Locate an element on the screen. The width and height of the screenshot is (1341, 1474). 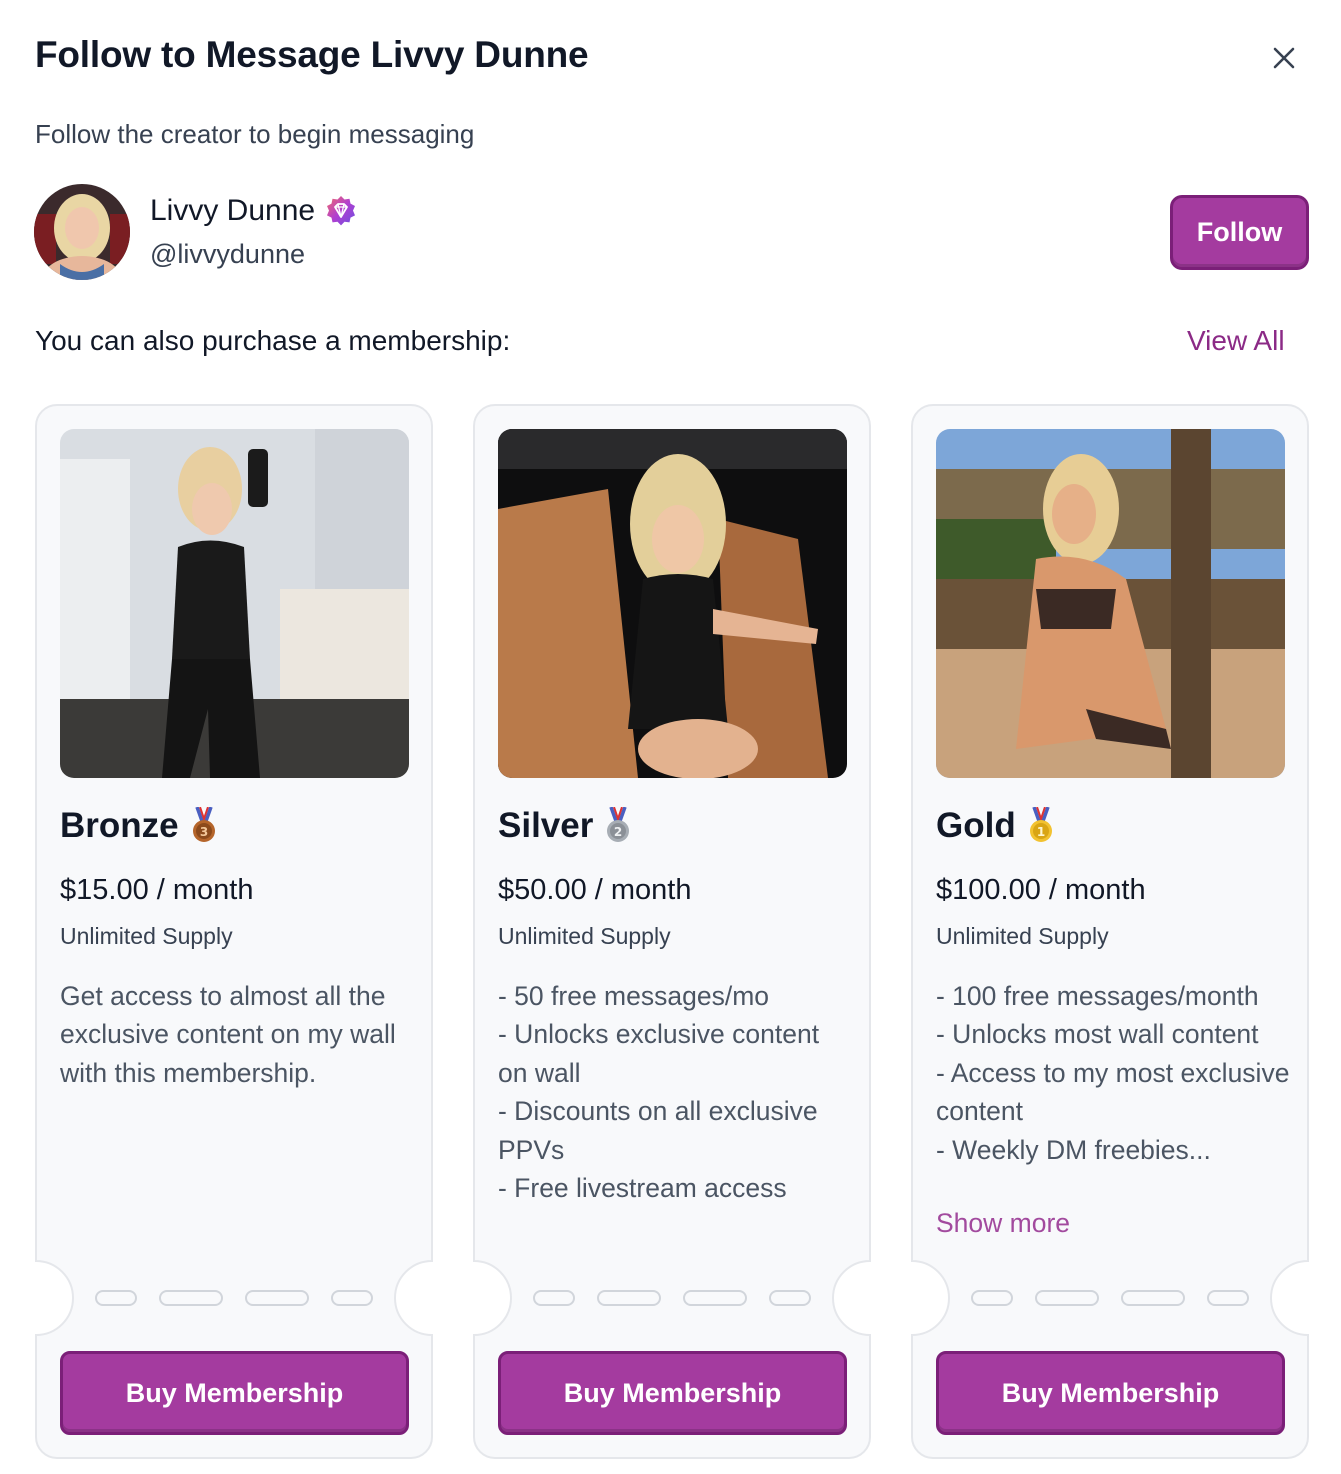
view-all-link: View All is located at coordinates (1236, 341).